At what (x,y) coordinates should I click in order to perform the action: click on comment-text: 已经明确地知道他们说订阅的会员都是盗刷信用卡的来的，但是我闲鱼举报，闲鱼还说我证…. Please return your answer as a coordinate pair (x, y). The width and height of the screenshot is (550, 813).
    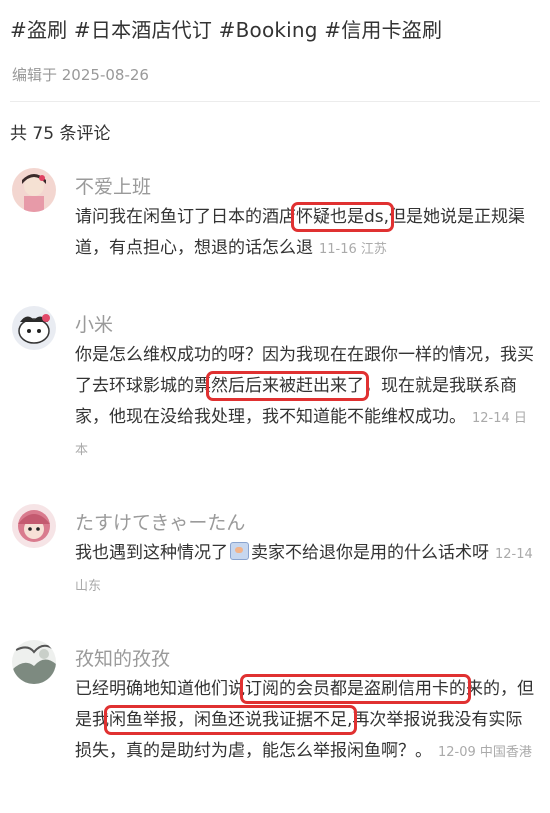
    Looking at the image, I should click on (304, 717).